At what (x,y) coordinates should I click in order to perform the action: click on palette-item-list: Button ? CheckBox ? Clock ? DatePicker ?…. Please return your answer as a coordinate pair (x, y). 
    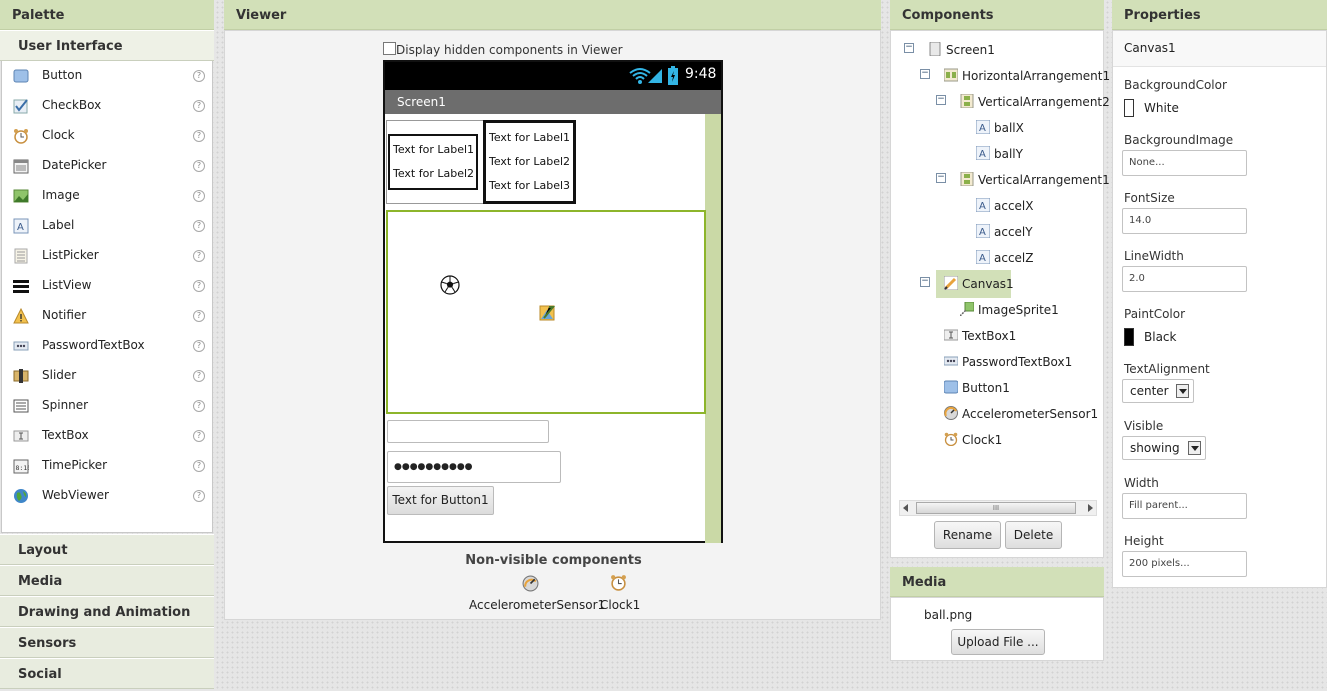
    Looking at the image, I should click on (107, 297).